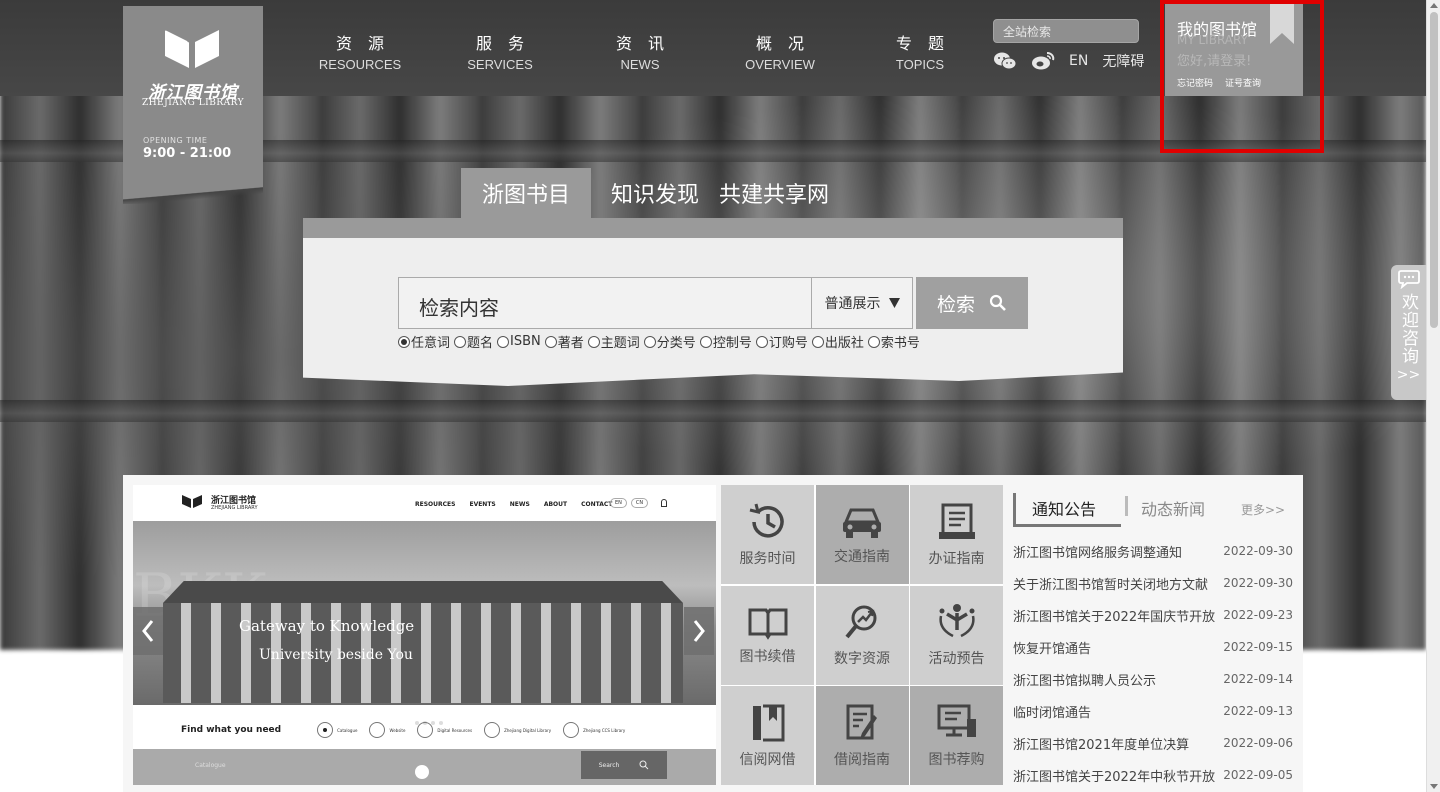  What do you see at coordinates (972, 303) in the screenshot?
I see `search-button: 检索` at bounding box center [972, 303].